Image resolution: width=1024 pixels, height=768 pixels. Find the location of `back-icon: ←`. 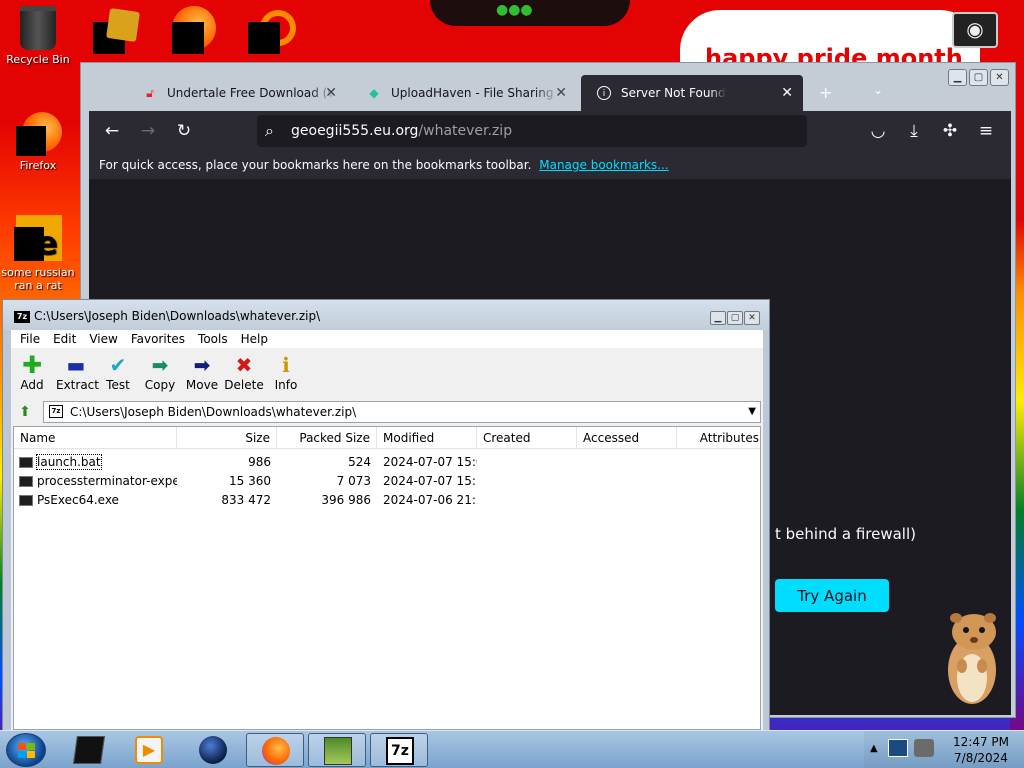

back-icon: ← is located at coordinates (112, 131).